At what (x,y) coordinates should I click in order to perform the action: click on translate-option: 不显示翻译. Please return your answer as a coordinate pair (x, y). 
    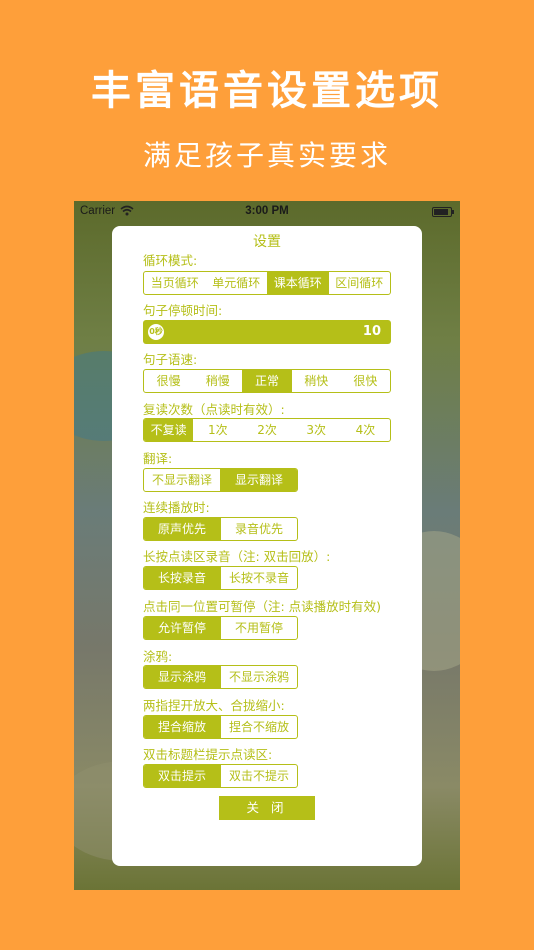
    Looking at the image, I should click on (182, 480).